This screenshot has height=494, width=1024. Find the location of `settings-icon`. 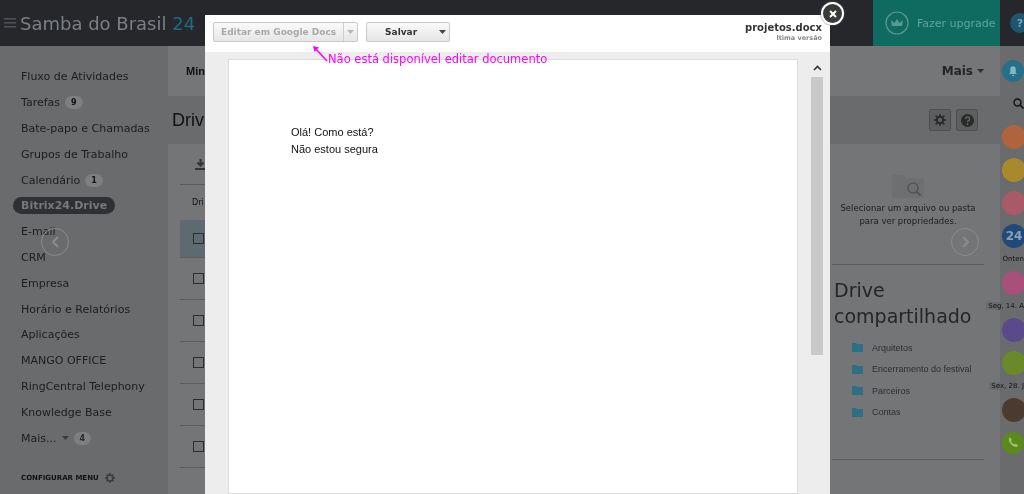

settings-icon is located at coordinates (940, 120).